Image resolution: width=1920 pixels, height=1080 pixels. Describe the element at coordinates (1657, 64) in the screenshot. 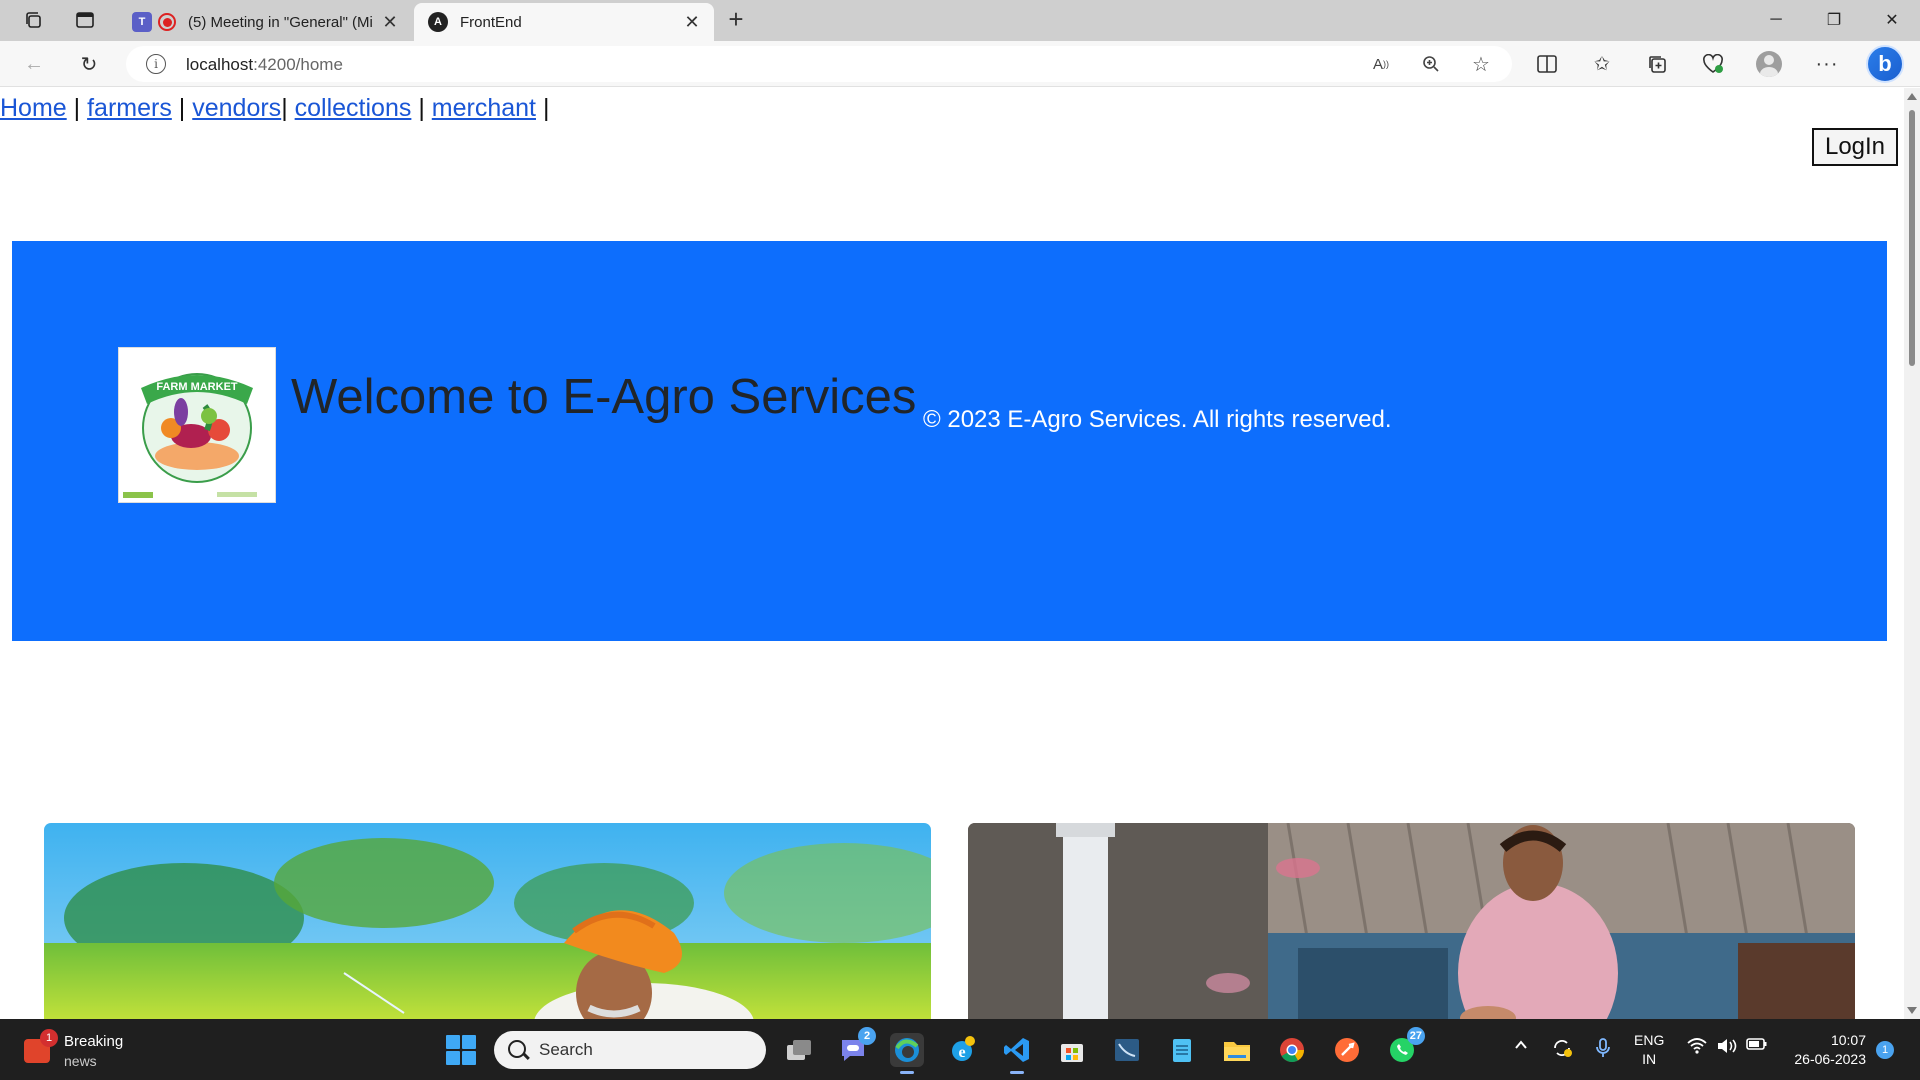

I see `collections-icon` at that location.